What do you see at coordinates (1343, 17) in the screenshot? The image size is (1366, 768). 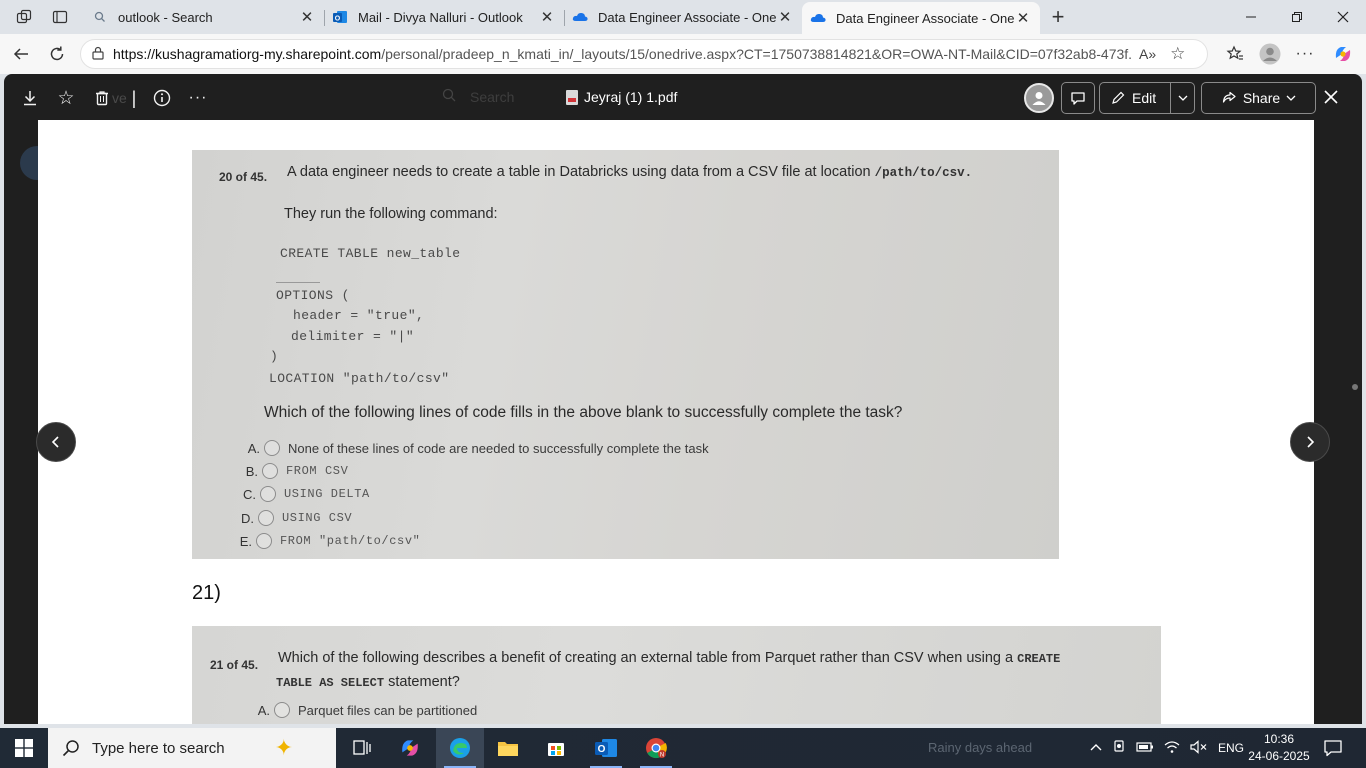 I see `close-window-button` at bounding box center [1343, 17].